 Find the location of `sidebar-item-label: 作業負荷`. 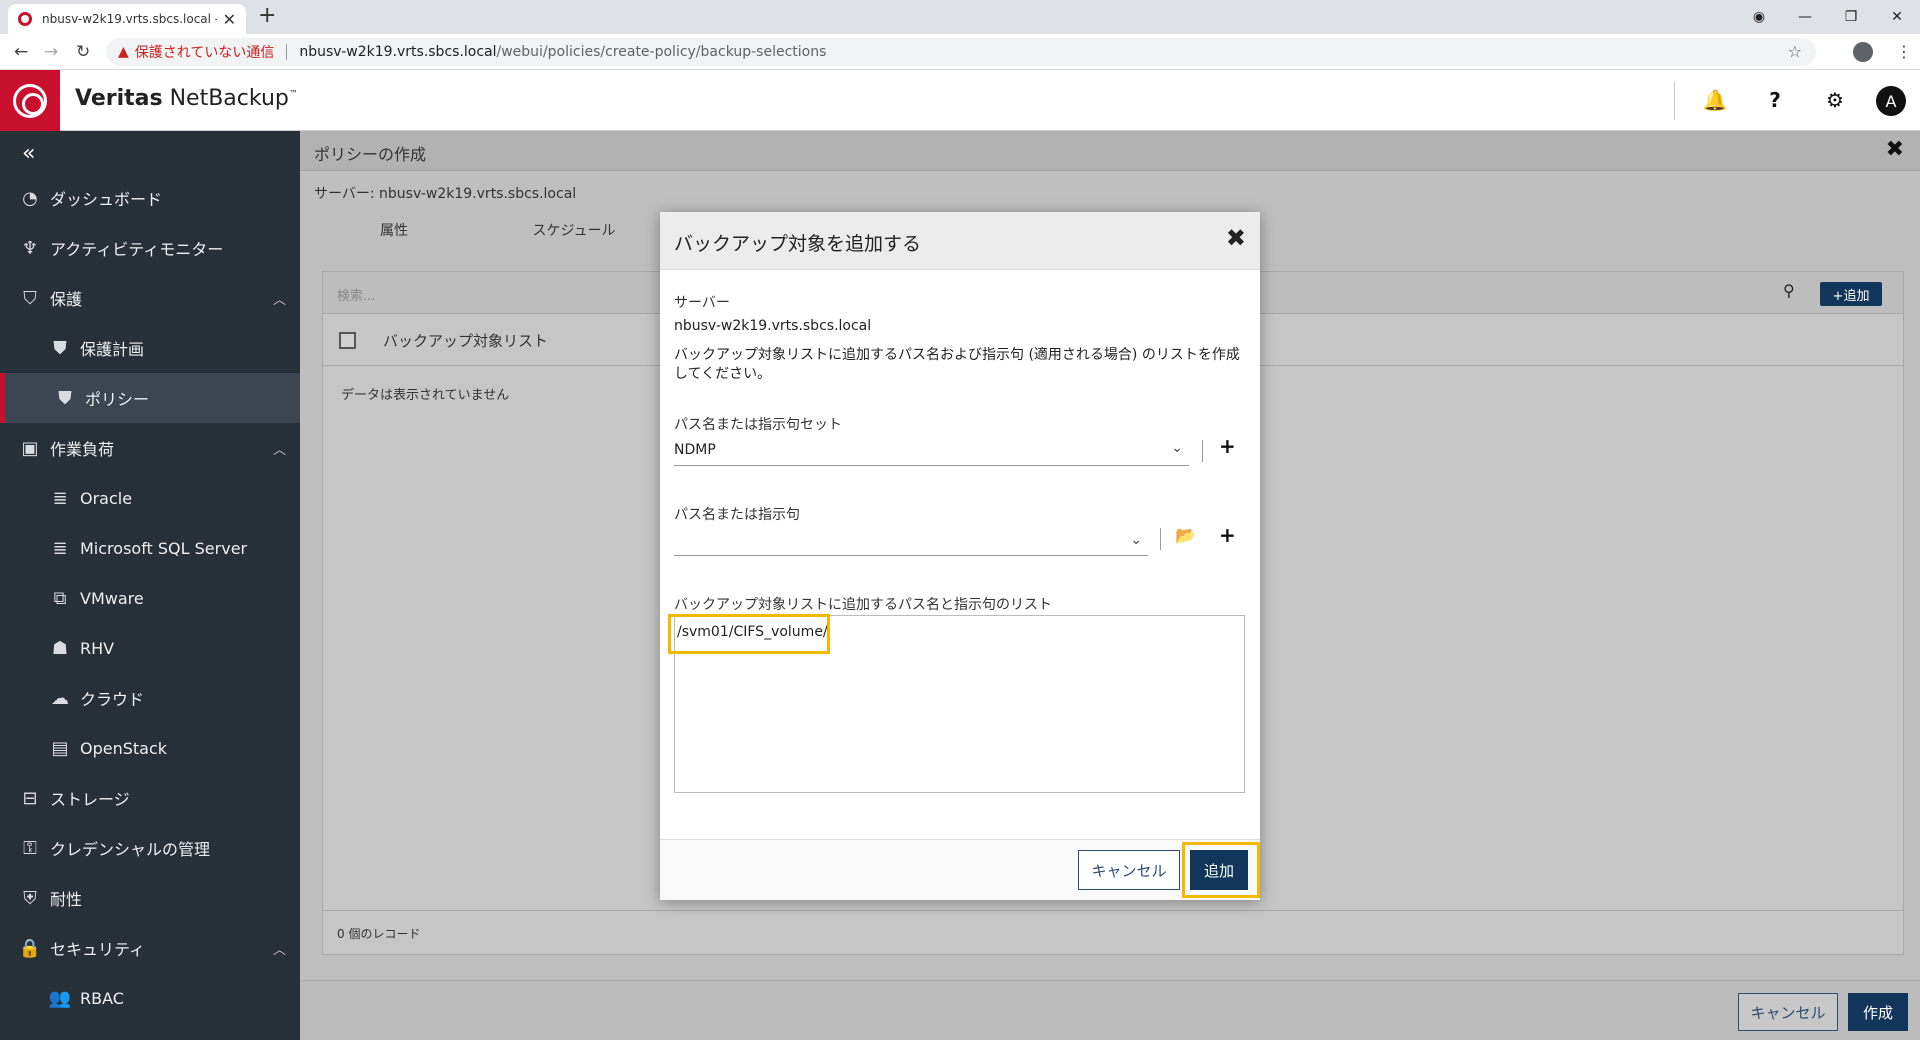

sidebar-item-label: 作業負荷 is located at coordinates (82, 449).